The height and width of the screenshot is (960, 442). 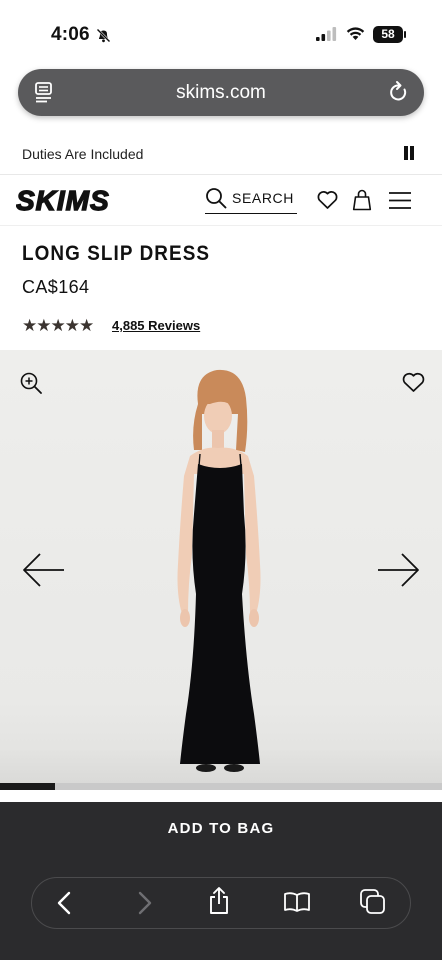 What do you see at coordinates (327, 36) in the screenshot?
I see `cellular-signal-icon` at bounding box center [327, 36].